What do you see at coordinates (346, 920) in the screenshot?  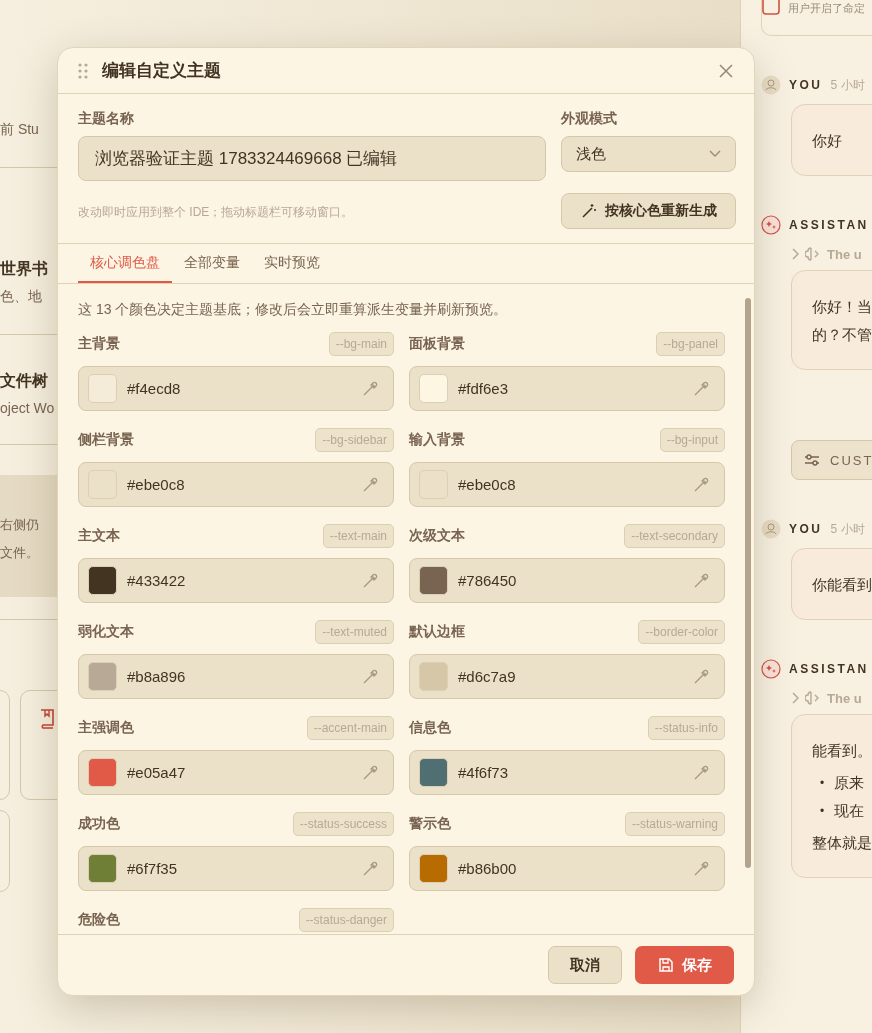 I see `variable-tag: --status-danger` at bounding box center [346, 920].